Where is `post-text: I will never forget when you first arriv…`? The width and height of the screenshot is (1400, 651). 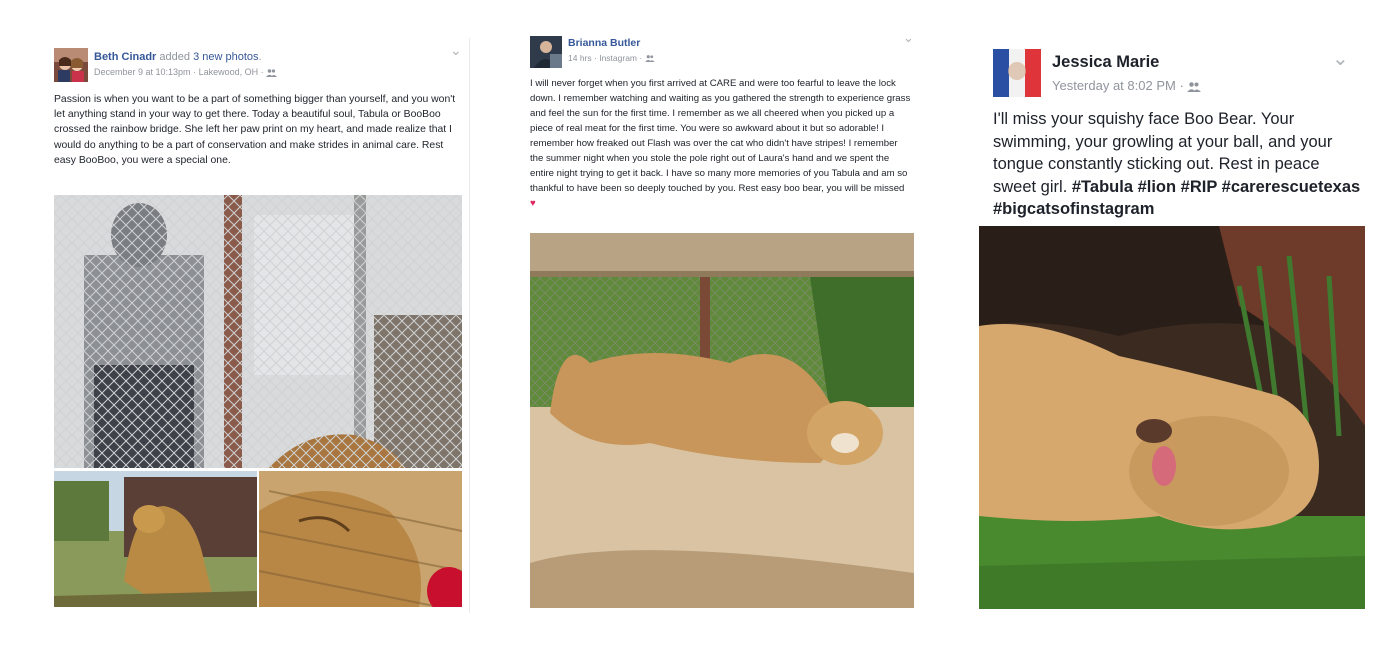 post-text: I will never forget when you first arriv… is located at coordinates (721, 143).